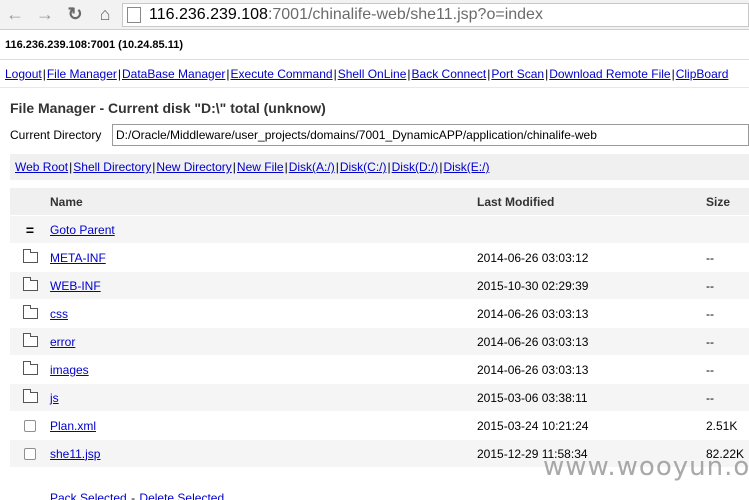 This screenshot has width=749, height=500. Describe the element at coordinates (59, 314) in the screenshot. I see `file-name-link: css` at that location.